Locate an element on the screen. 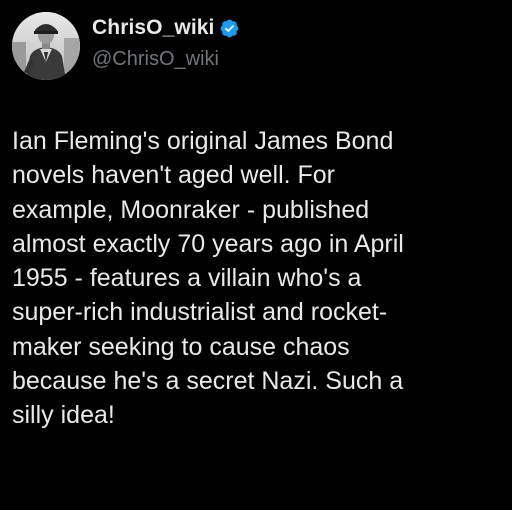  avatar is located at coordinates (46, 46).